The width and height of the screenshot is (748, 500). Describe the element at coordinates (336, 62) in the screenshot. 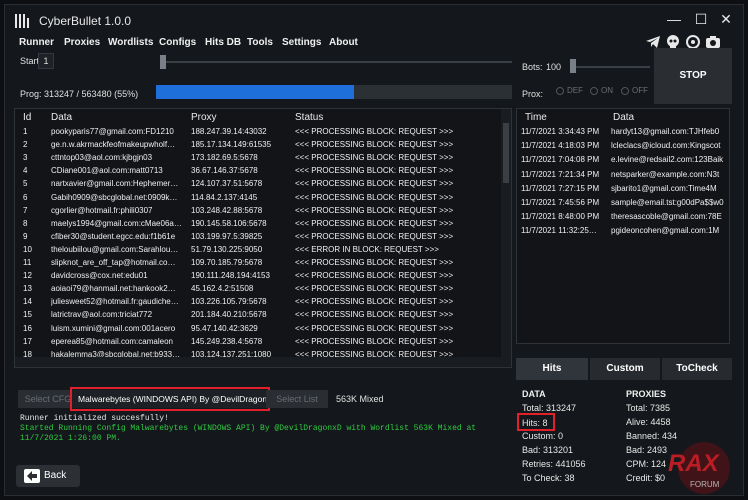

I see `start-slider` at that location.